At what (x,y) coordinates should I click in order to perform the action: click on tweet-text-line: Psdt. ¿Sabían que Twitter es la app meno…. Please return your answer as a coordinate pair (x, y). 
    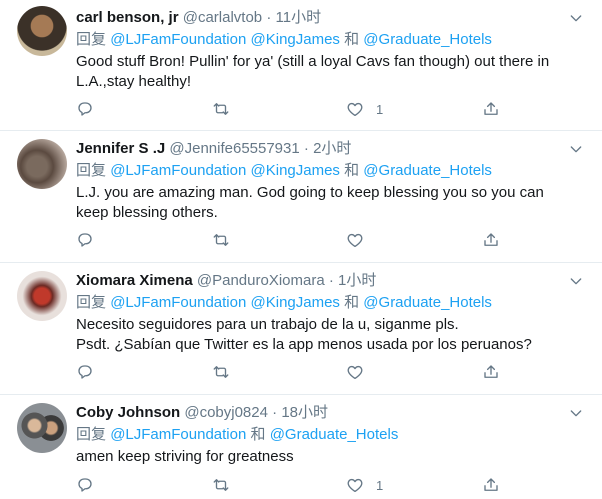
    Looking at the image, I should click on (304, 344).